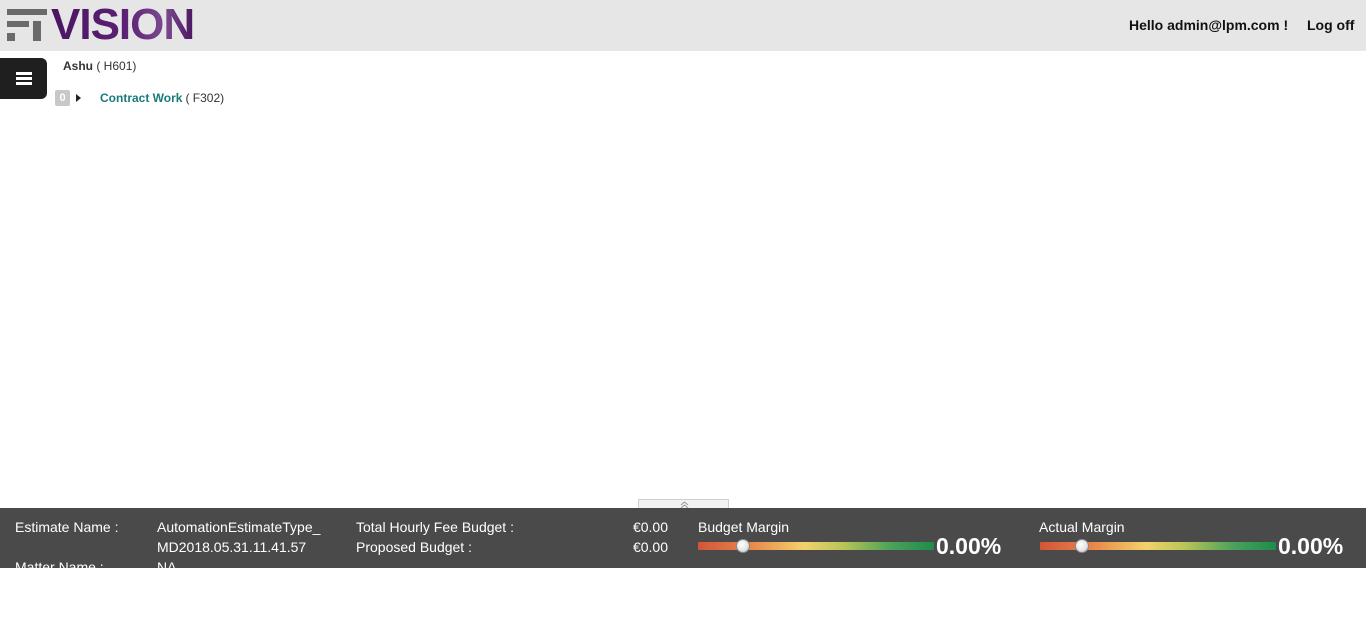 This screenshot has height=618, width=1366. I want to click on count-badge: 0, so click(62, 98).